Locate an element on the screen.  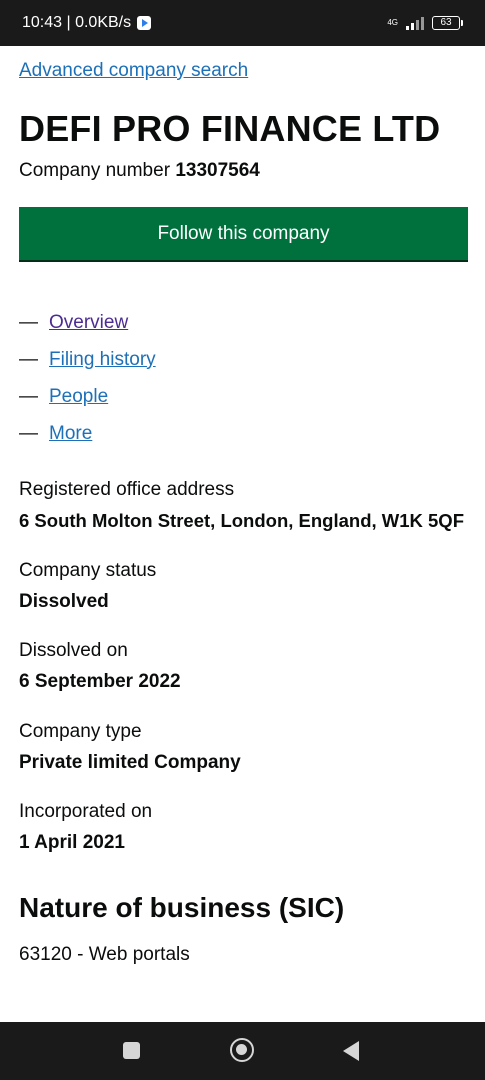
incorporated-on-label: Incorporated on is located at coordinates (86, 811).